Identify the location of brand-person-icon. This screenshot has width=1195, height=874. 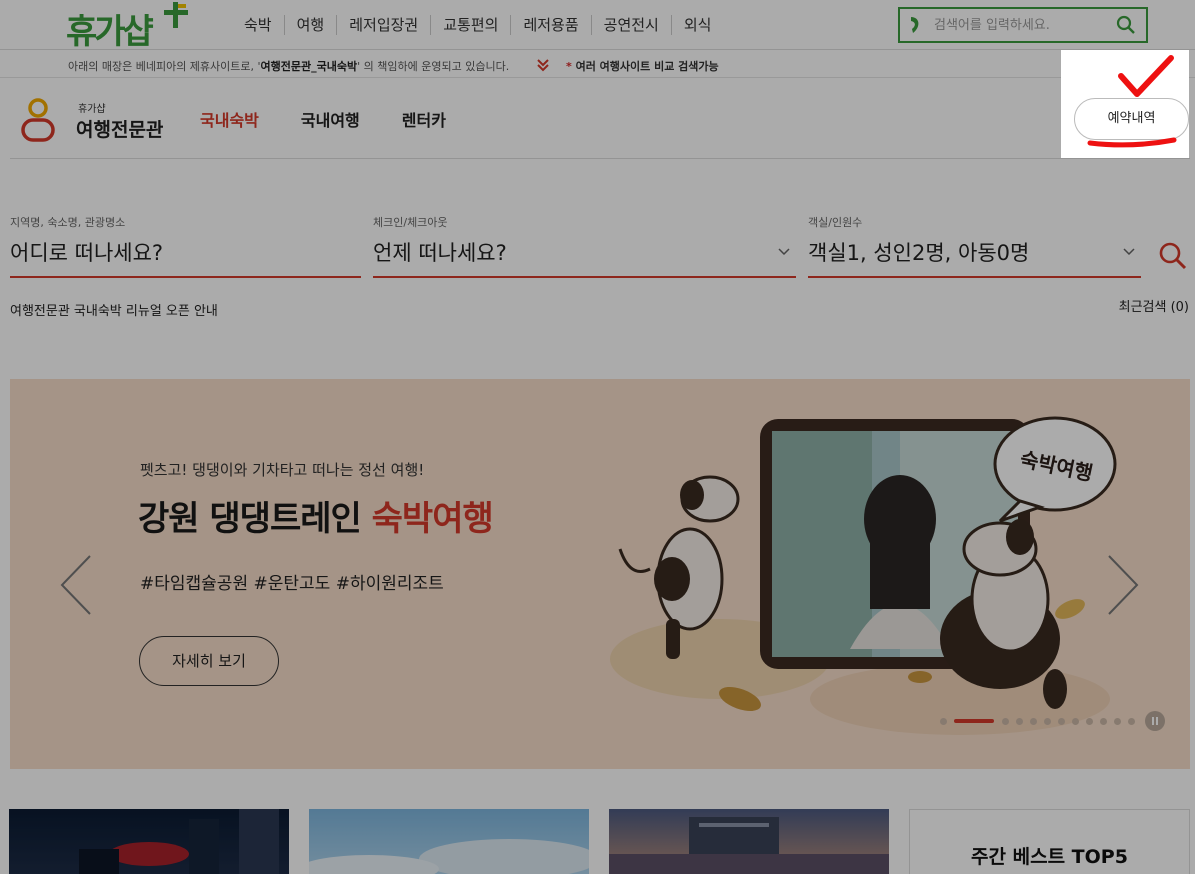
(38, 120).